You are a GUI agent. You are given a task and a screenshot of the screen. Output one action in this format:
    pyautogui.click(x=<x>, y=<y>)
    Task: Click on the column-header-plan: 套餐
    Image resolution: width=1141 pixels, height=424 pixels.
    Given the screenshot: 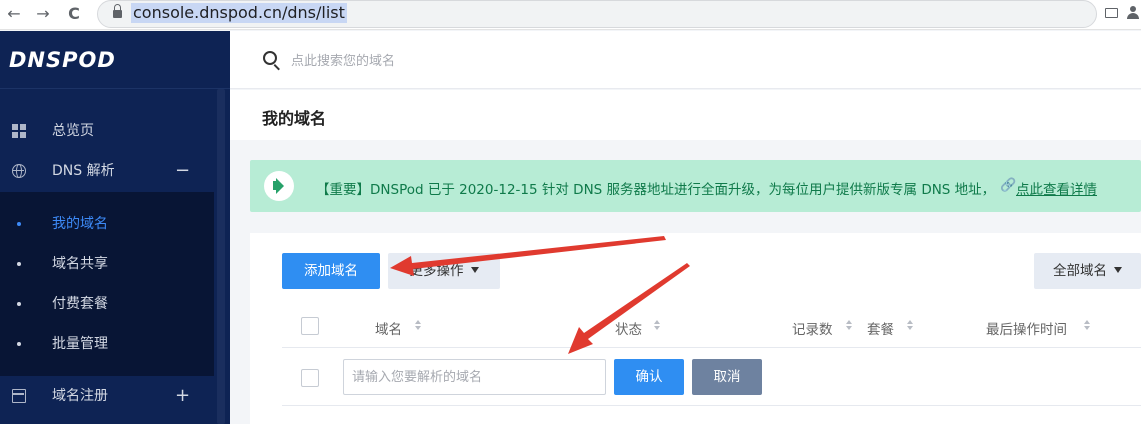 What is the action you would take?
    pyautogui.click(x=880, y=328)
    